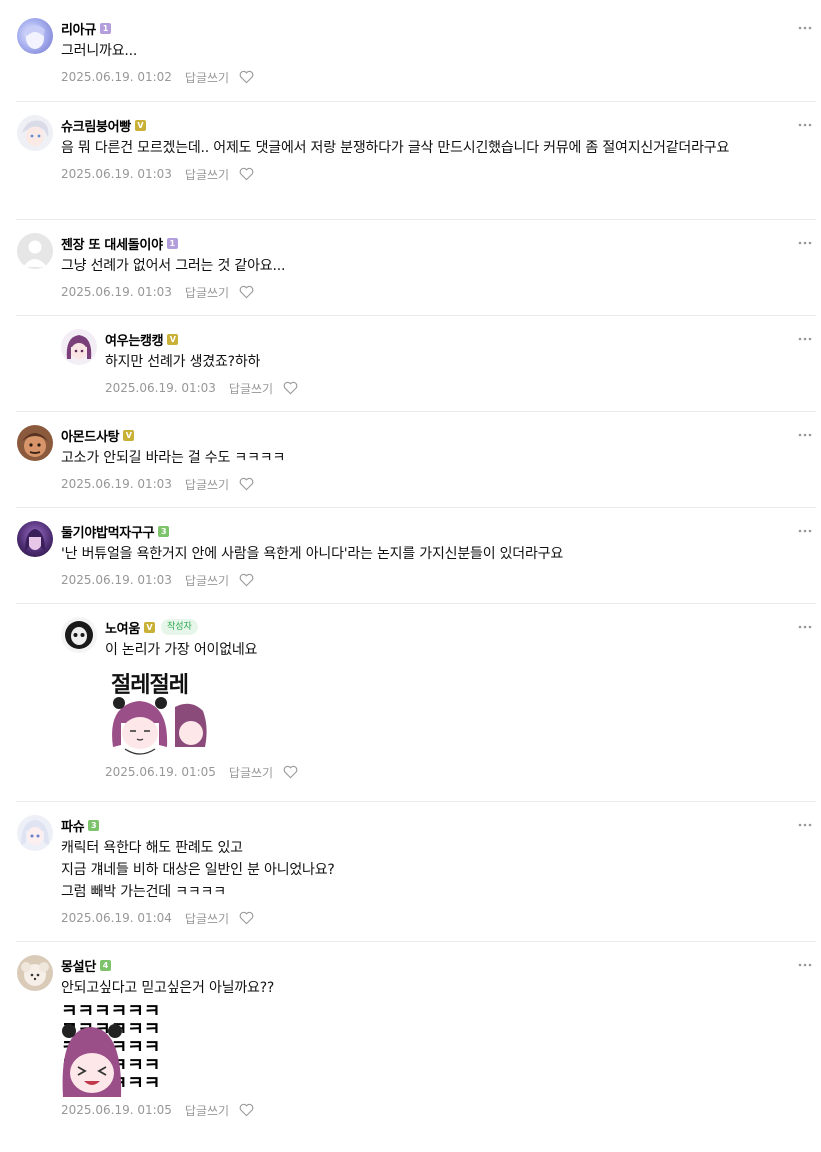 Image resolution: width=821 pixels, height=1152 pixels. Describe the element at coordinates (173, 458) in the screenshot. I see `comment-text: 고소가 안되길 바라는 걸 수도 ㅋㅋㅋㅋ` at that location.